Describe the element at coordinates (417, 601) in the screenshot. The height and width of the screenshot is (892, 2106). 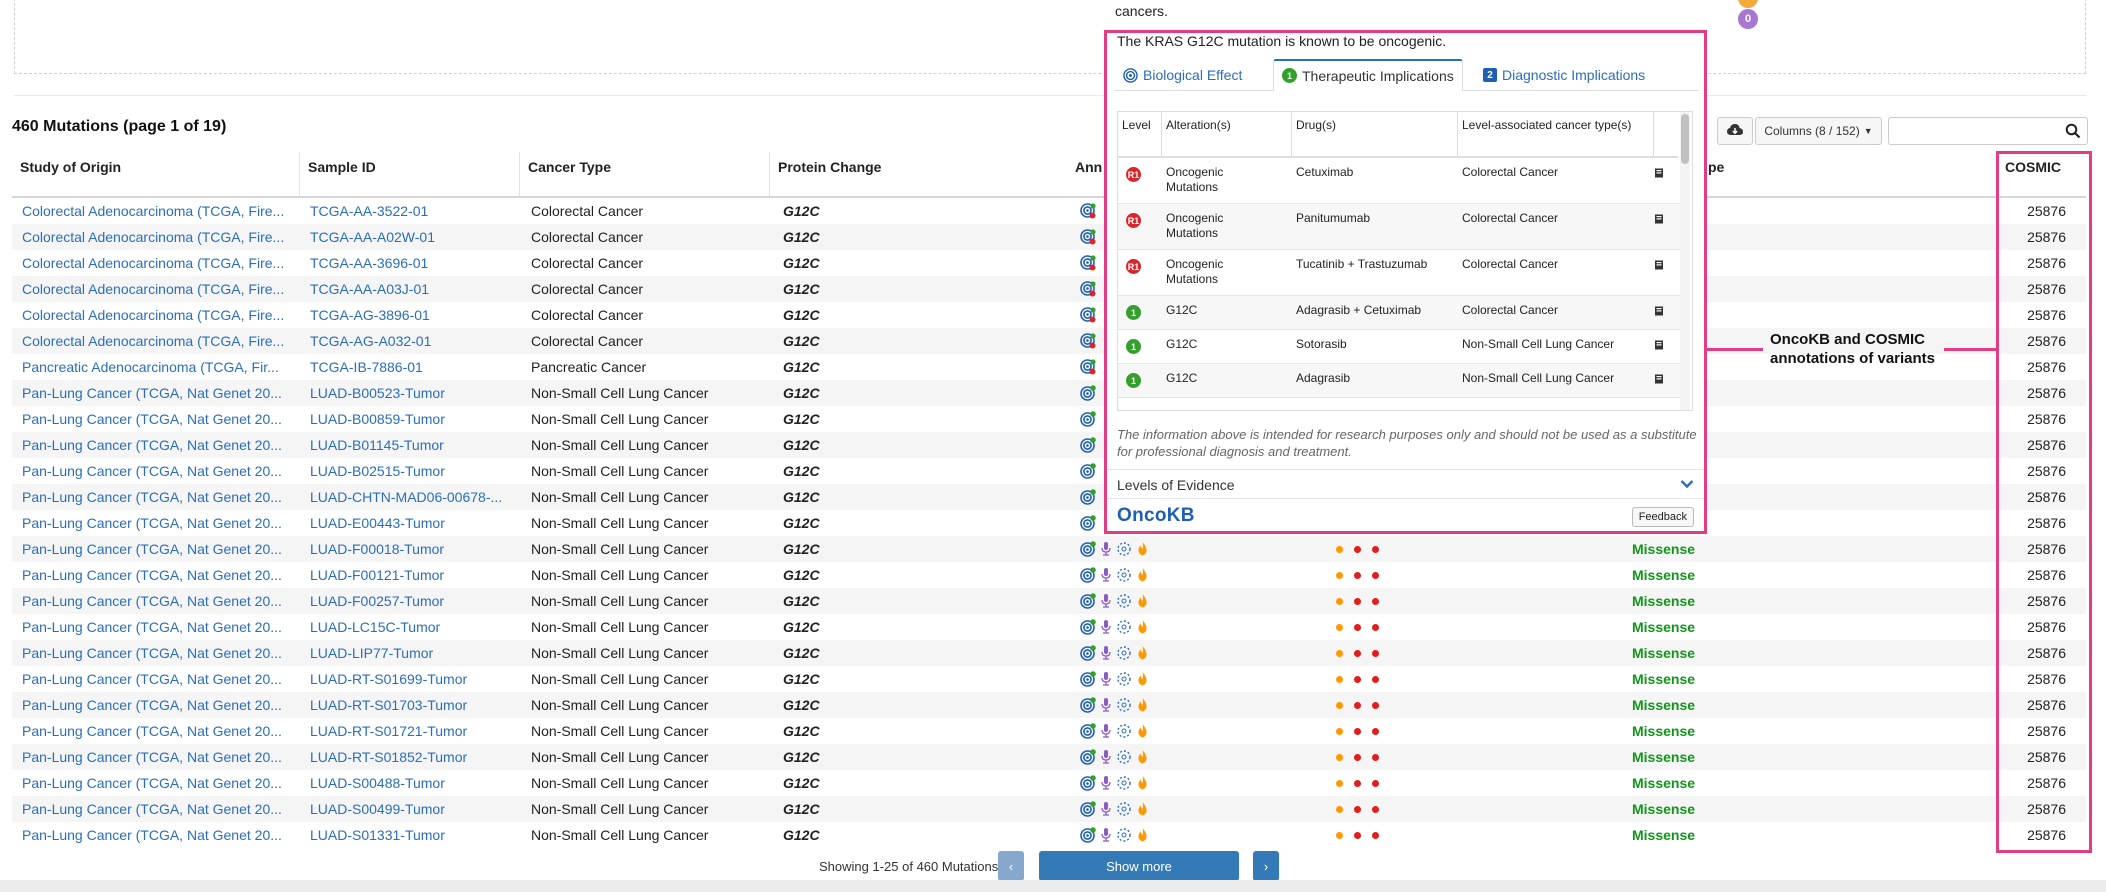
I see `sample-link: LUAD-F00257-Tumor` at that location.